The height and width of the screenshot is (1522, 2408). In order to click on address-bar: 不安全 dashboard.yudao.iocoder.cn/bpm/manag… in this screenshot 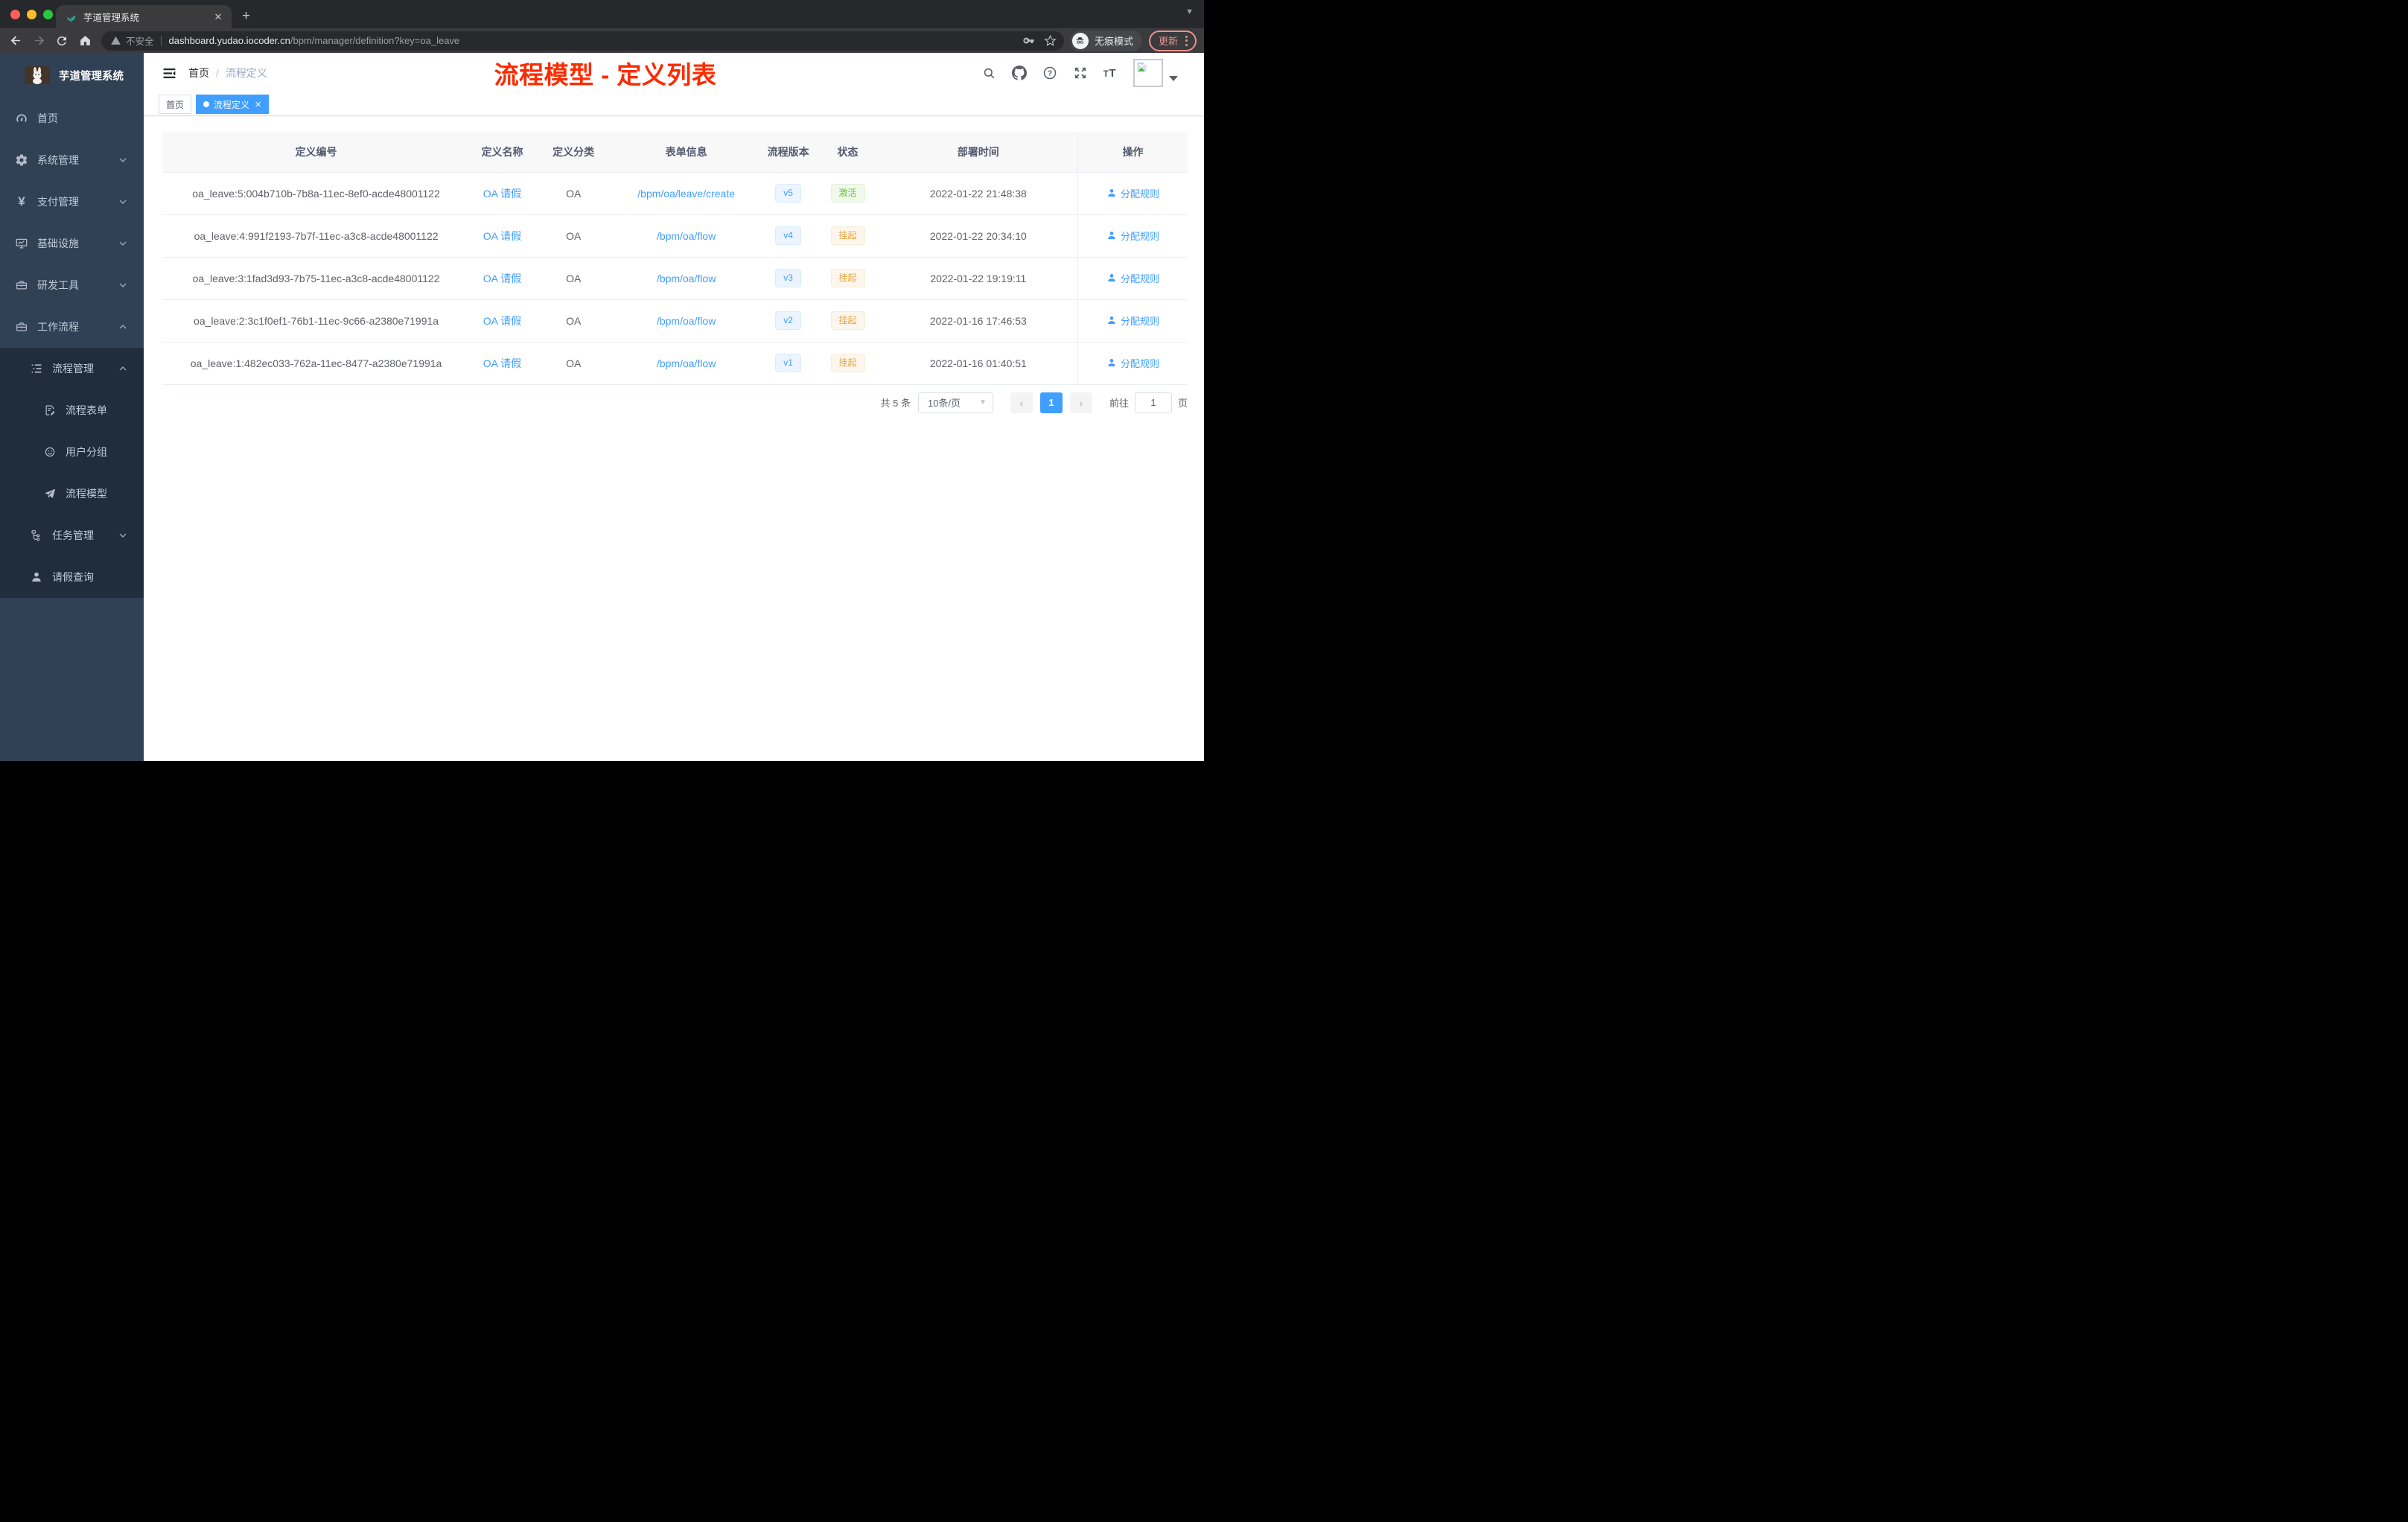, I will do `click(582, 41)`.